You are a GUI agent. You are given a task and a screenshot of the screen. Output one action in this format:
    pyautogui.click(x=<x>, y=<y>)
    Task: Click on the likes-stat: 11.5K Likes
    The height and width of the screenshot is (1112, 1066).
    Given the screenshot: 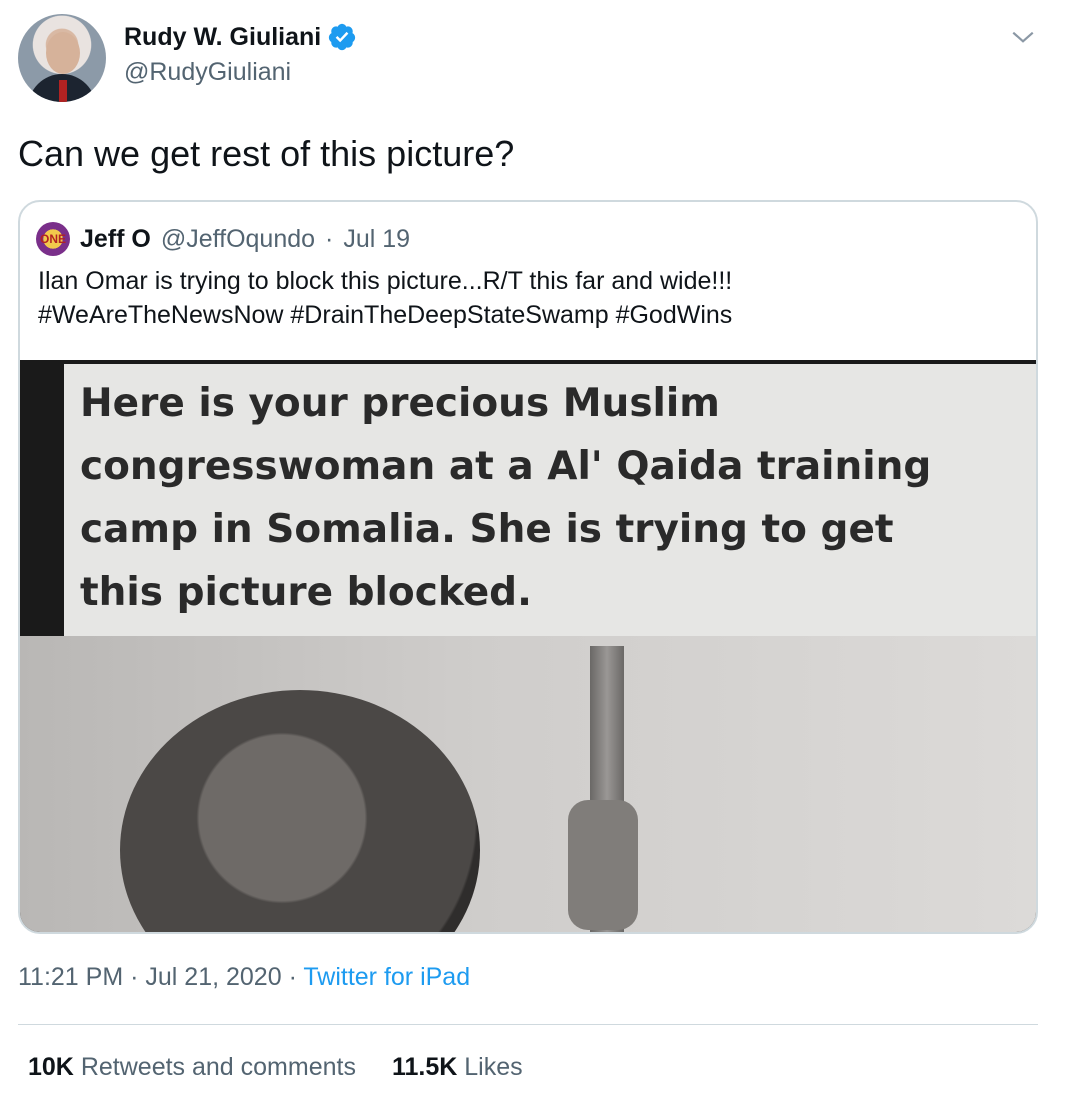 What is the action you would take?
    pyautogui.click(x=457, y=1067)
    